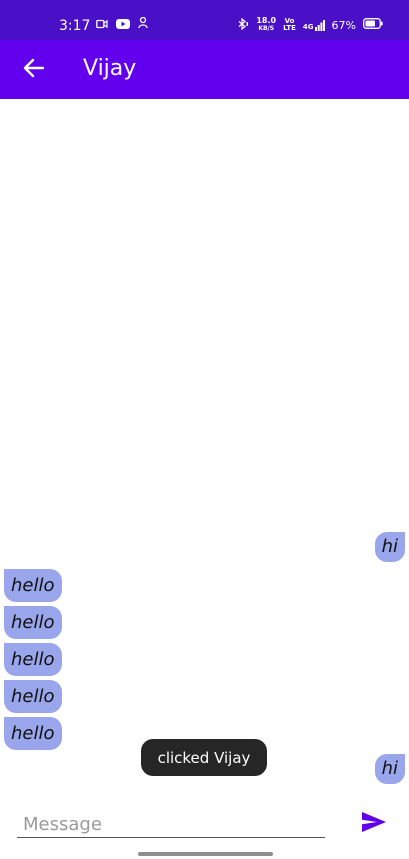 The width and height of the screenshot is (409, 859). I want to click on back-button, so click(34, 70).